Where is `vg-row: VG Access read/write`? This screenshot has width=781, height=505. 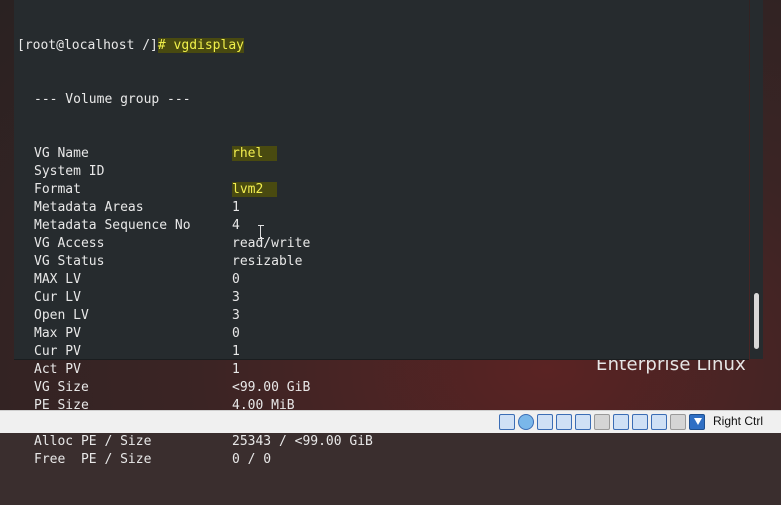 vg-row: VG Access read/write is located at coordinates (376, 244).